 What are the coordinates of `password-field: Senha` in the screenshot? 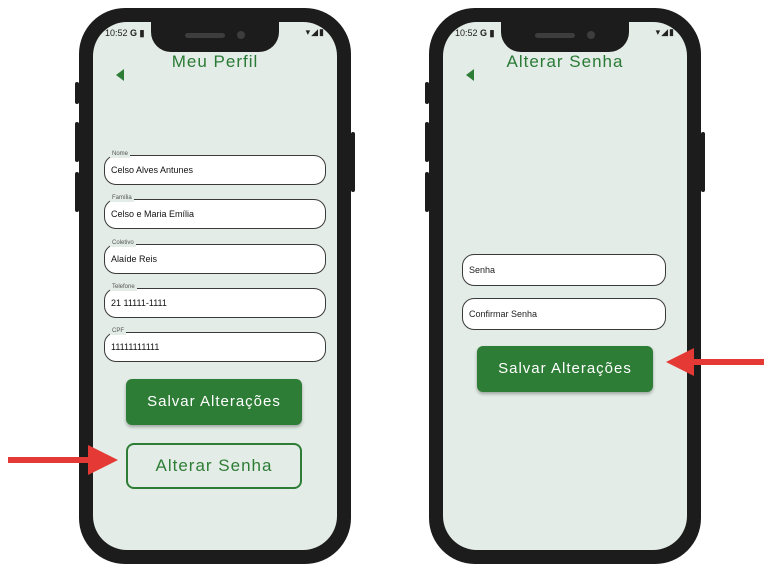 It's located at (564, 270).